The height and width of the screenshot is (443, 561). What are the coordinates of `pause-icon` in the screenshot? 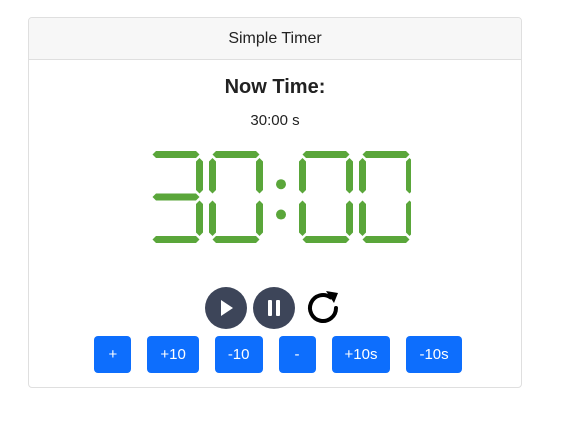 It's located at (274, 308).